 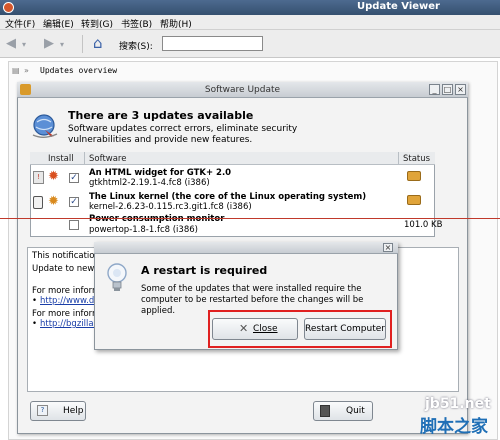 I want to click on update-name: Power consumption monitor, so click(x=157, y=219).